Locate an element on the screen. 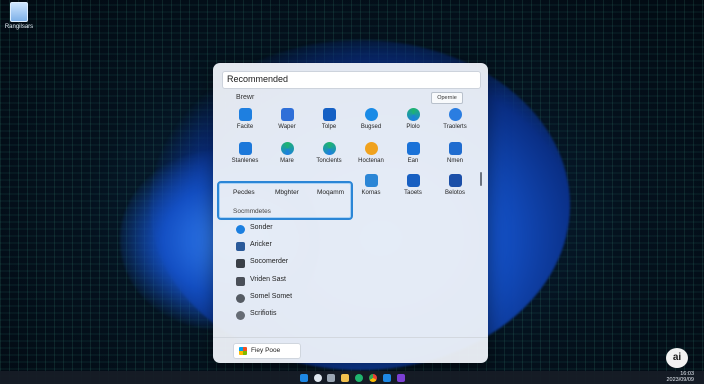 The image size is (704, 384). taskview-icon is located at coordinates (331, 378).